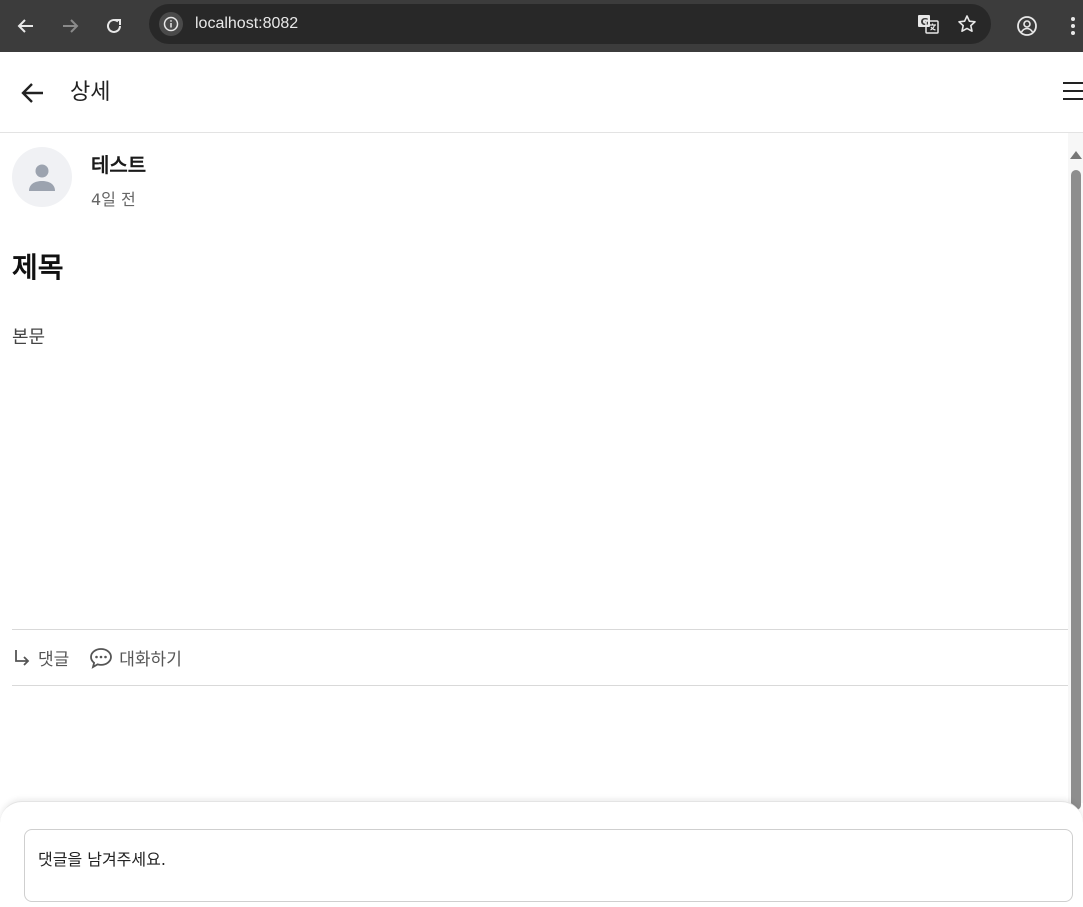 Image resolution: width=1083 pixels, height=907 pixels. I want to click on bookmark-star-icon, so click(967, 24).